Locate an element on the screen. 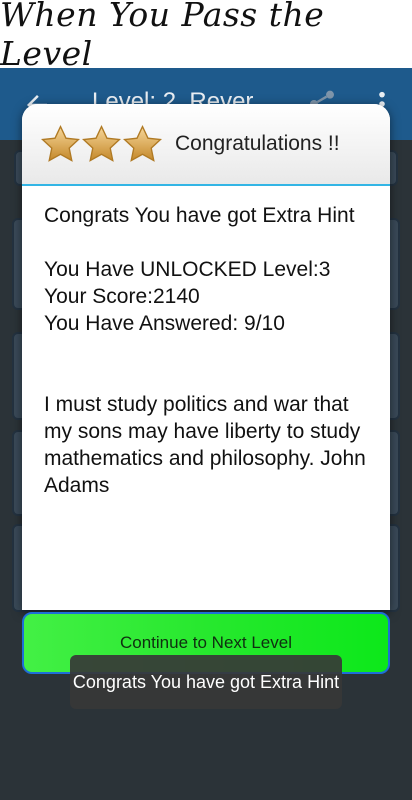 This screenshot has width=412, height=800. star-rating is located at coordinates (101, 144).